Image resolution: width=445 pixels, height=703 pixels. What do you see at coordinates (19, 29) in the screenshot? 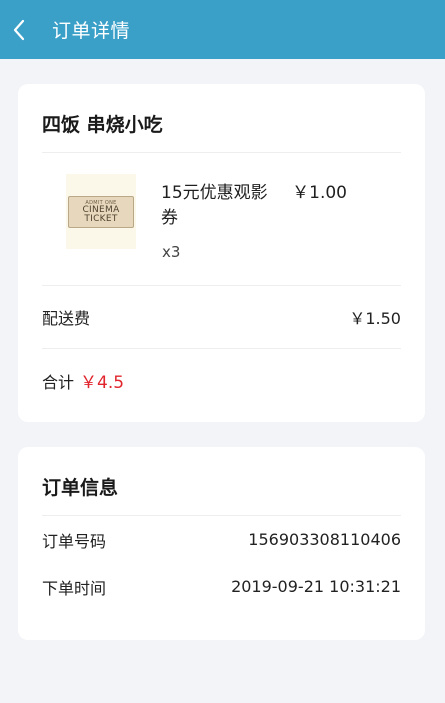
I see `chevron-left-icon` at bounding box center [19, 29].